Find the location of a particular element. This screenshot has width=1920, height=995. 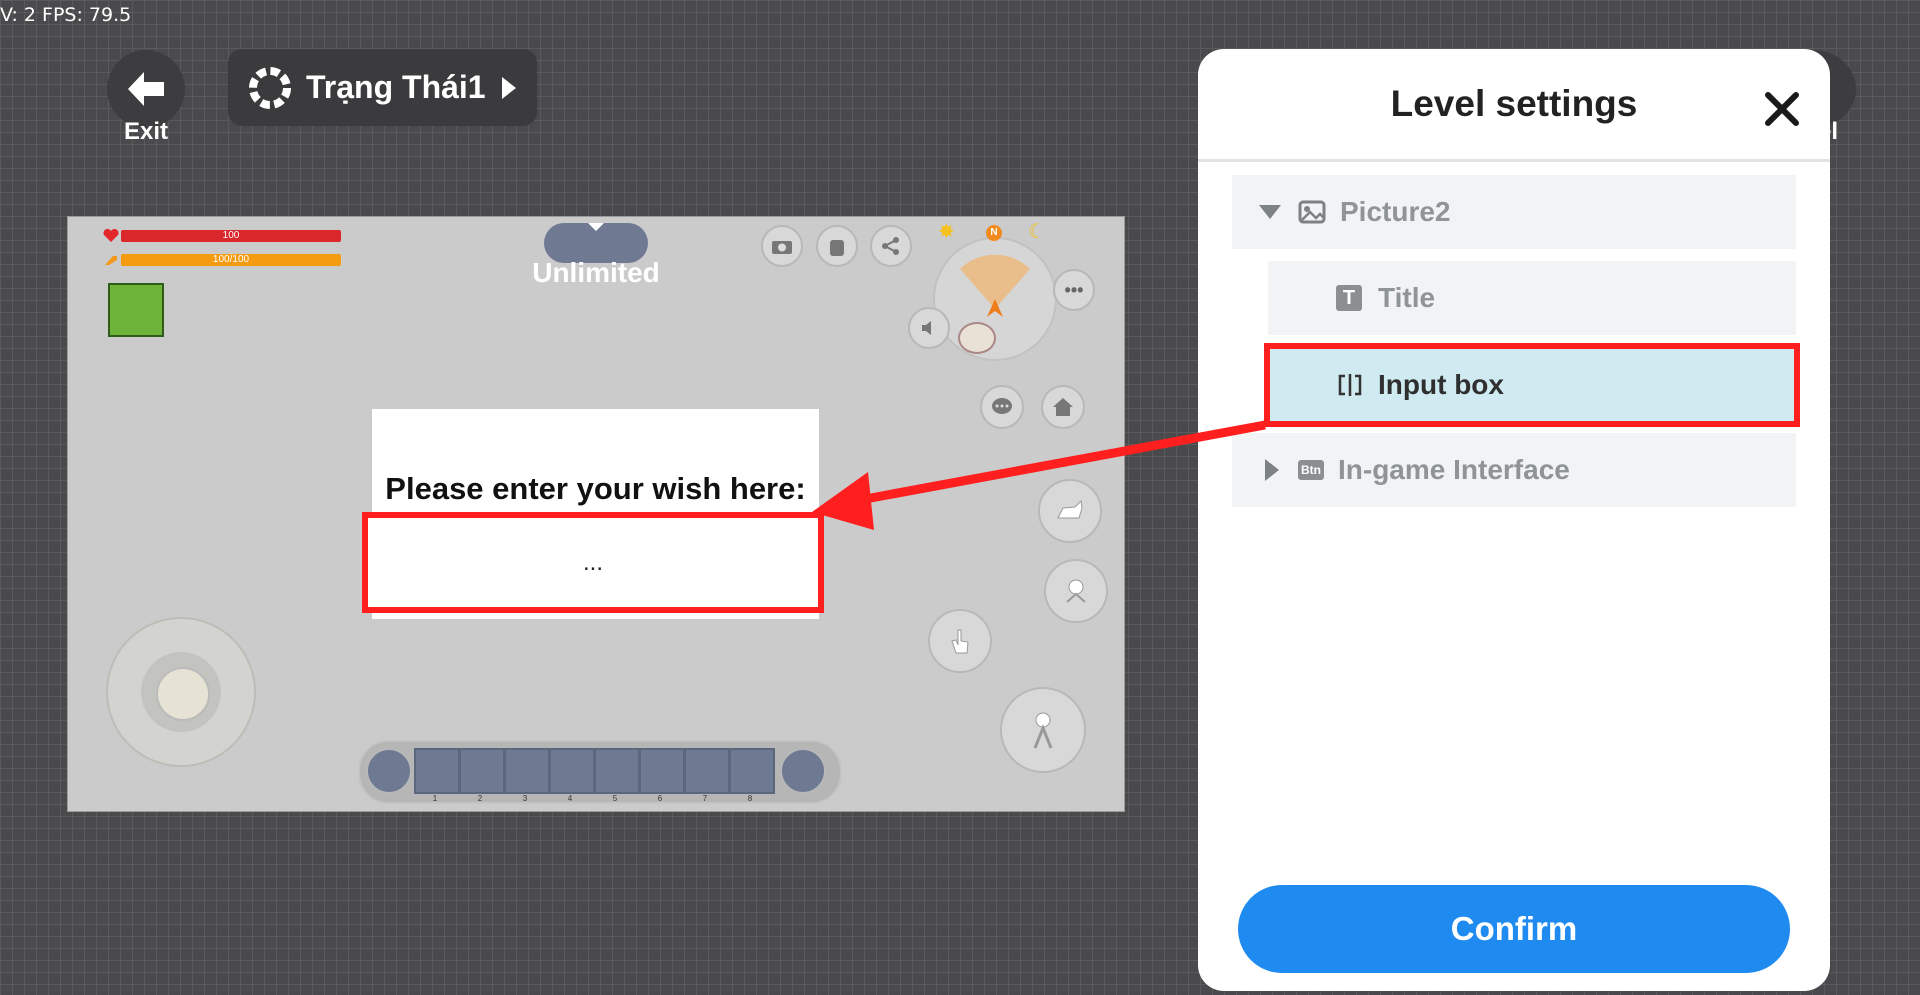

hotbar-slot-number: 5 is located at coordinates (615, 798).